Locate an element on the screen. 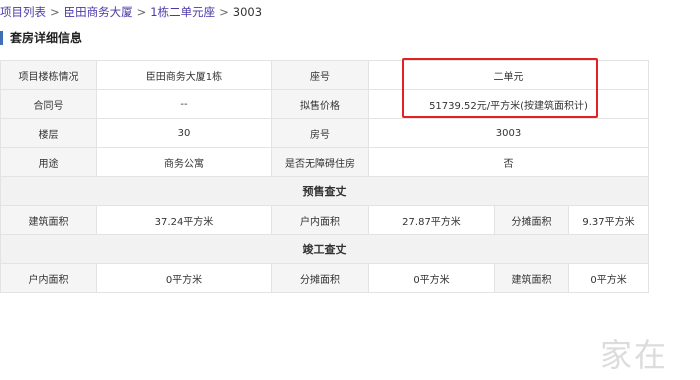 This screenshot has height=380, width=700. value-contract-no: -- is located at coordinates (184, 104).